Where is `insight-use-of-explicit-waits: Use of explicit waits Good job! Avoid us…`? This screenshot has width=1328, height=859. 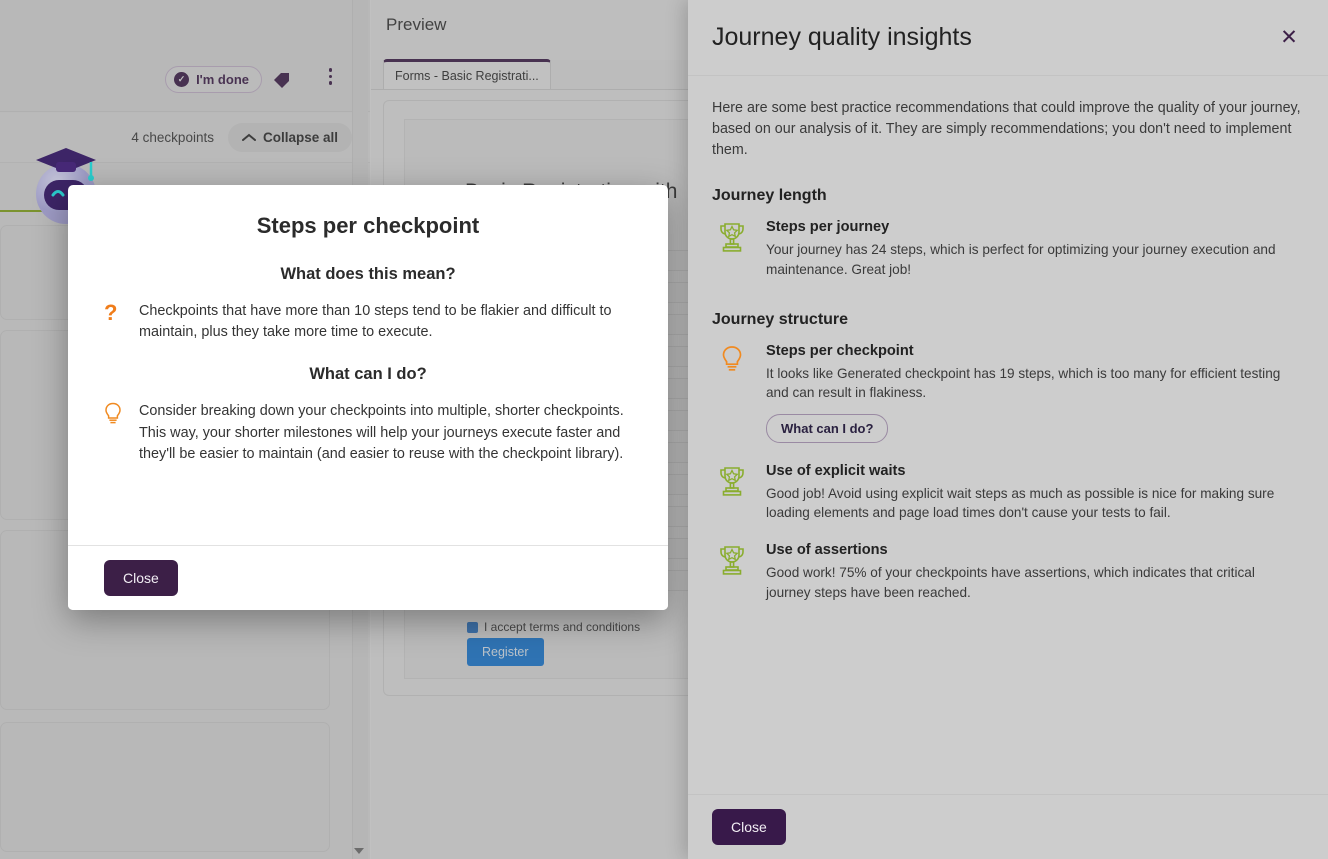
insight-use-of-explicit-waits: Use of explicit waits Good job! Avoid us… is located at coordinates (1007, 493).